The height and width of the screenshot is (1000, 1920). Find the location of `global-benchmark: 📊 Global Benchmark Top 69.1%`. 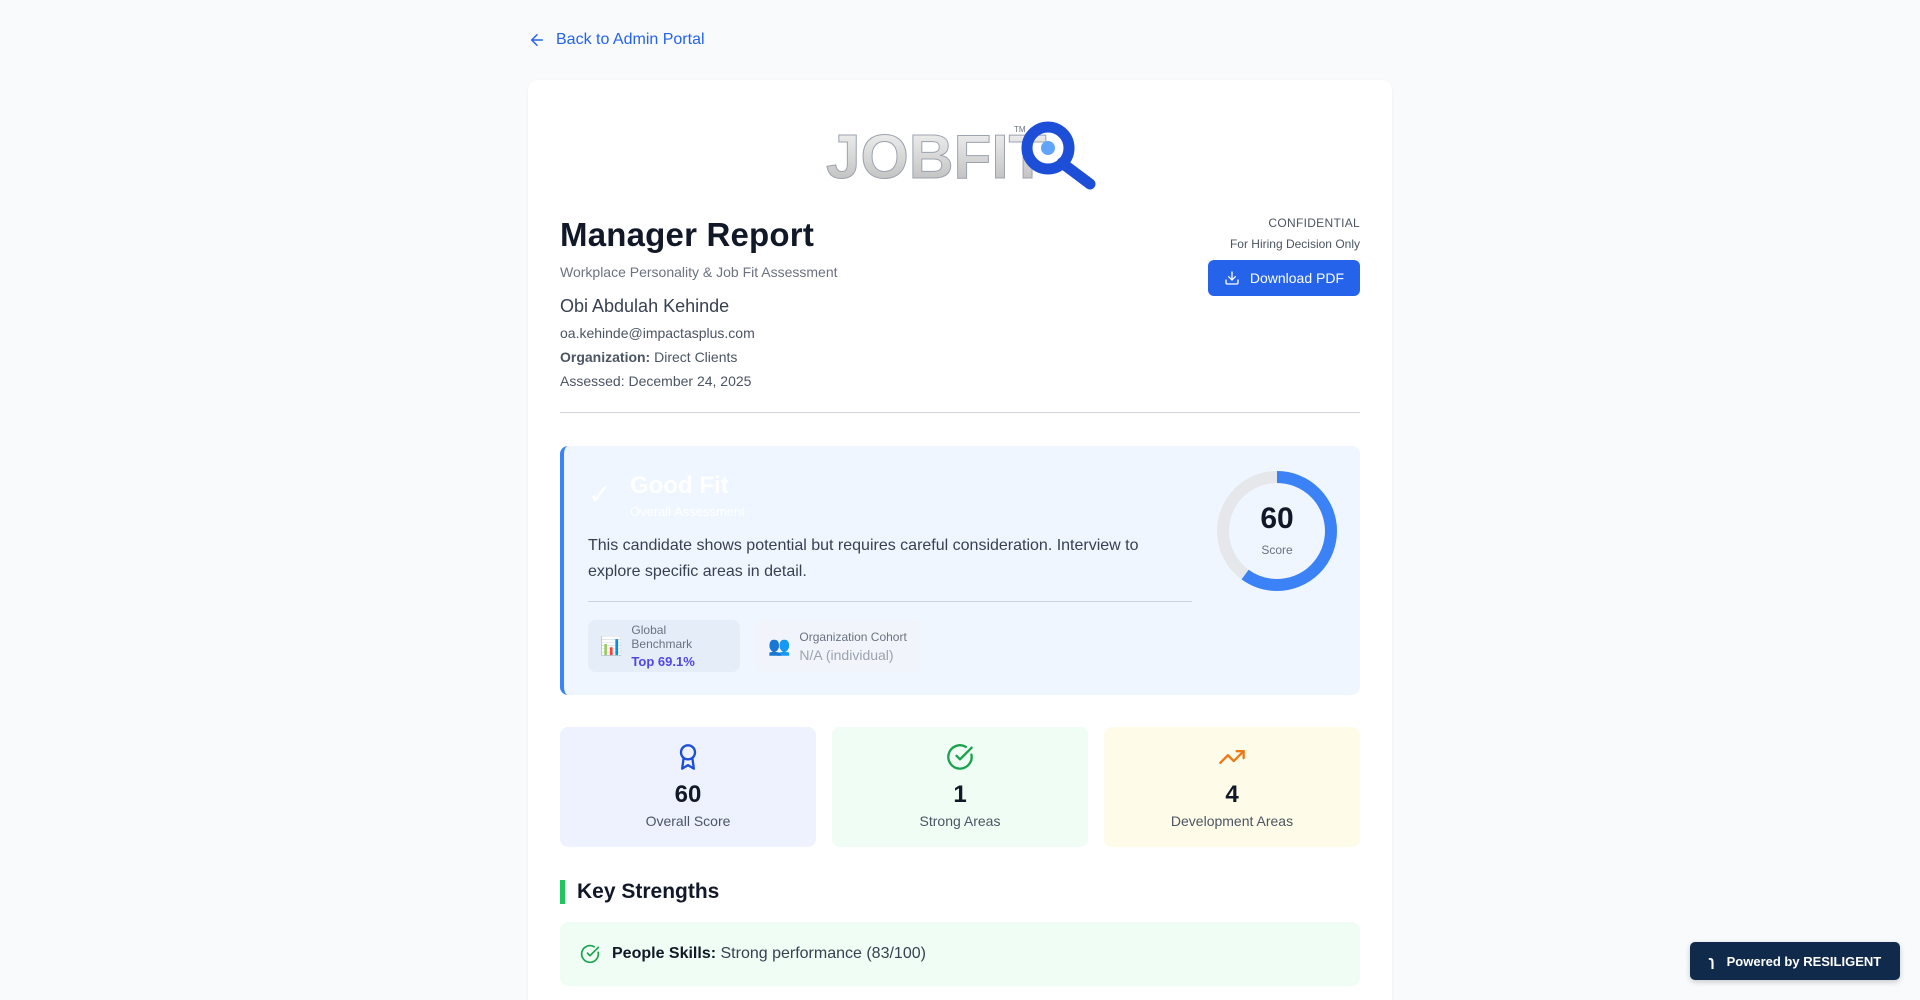

global-benchmark: 📊 Global Benchmark Top 69.1% is located at coordinates (664, 646).